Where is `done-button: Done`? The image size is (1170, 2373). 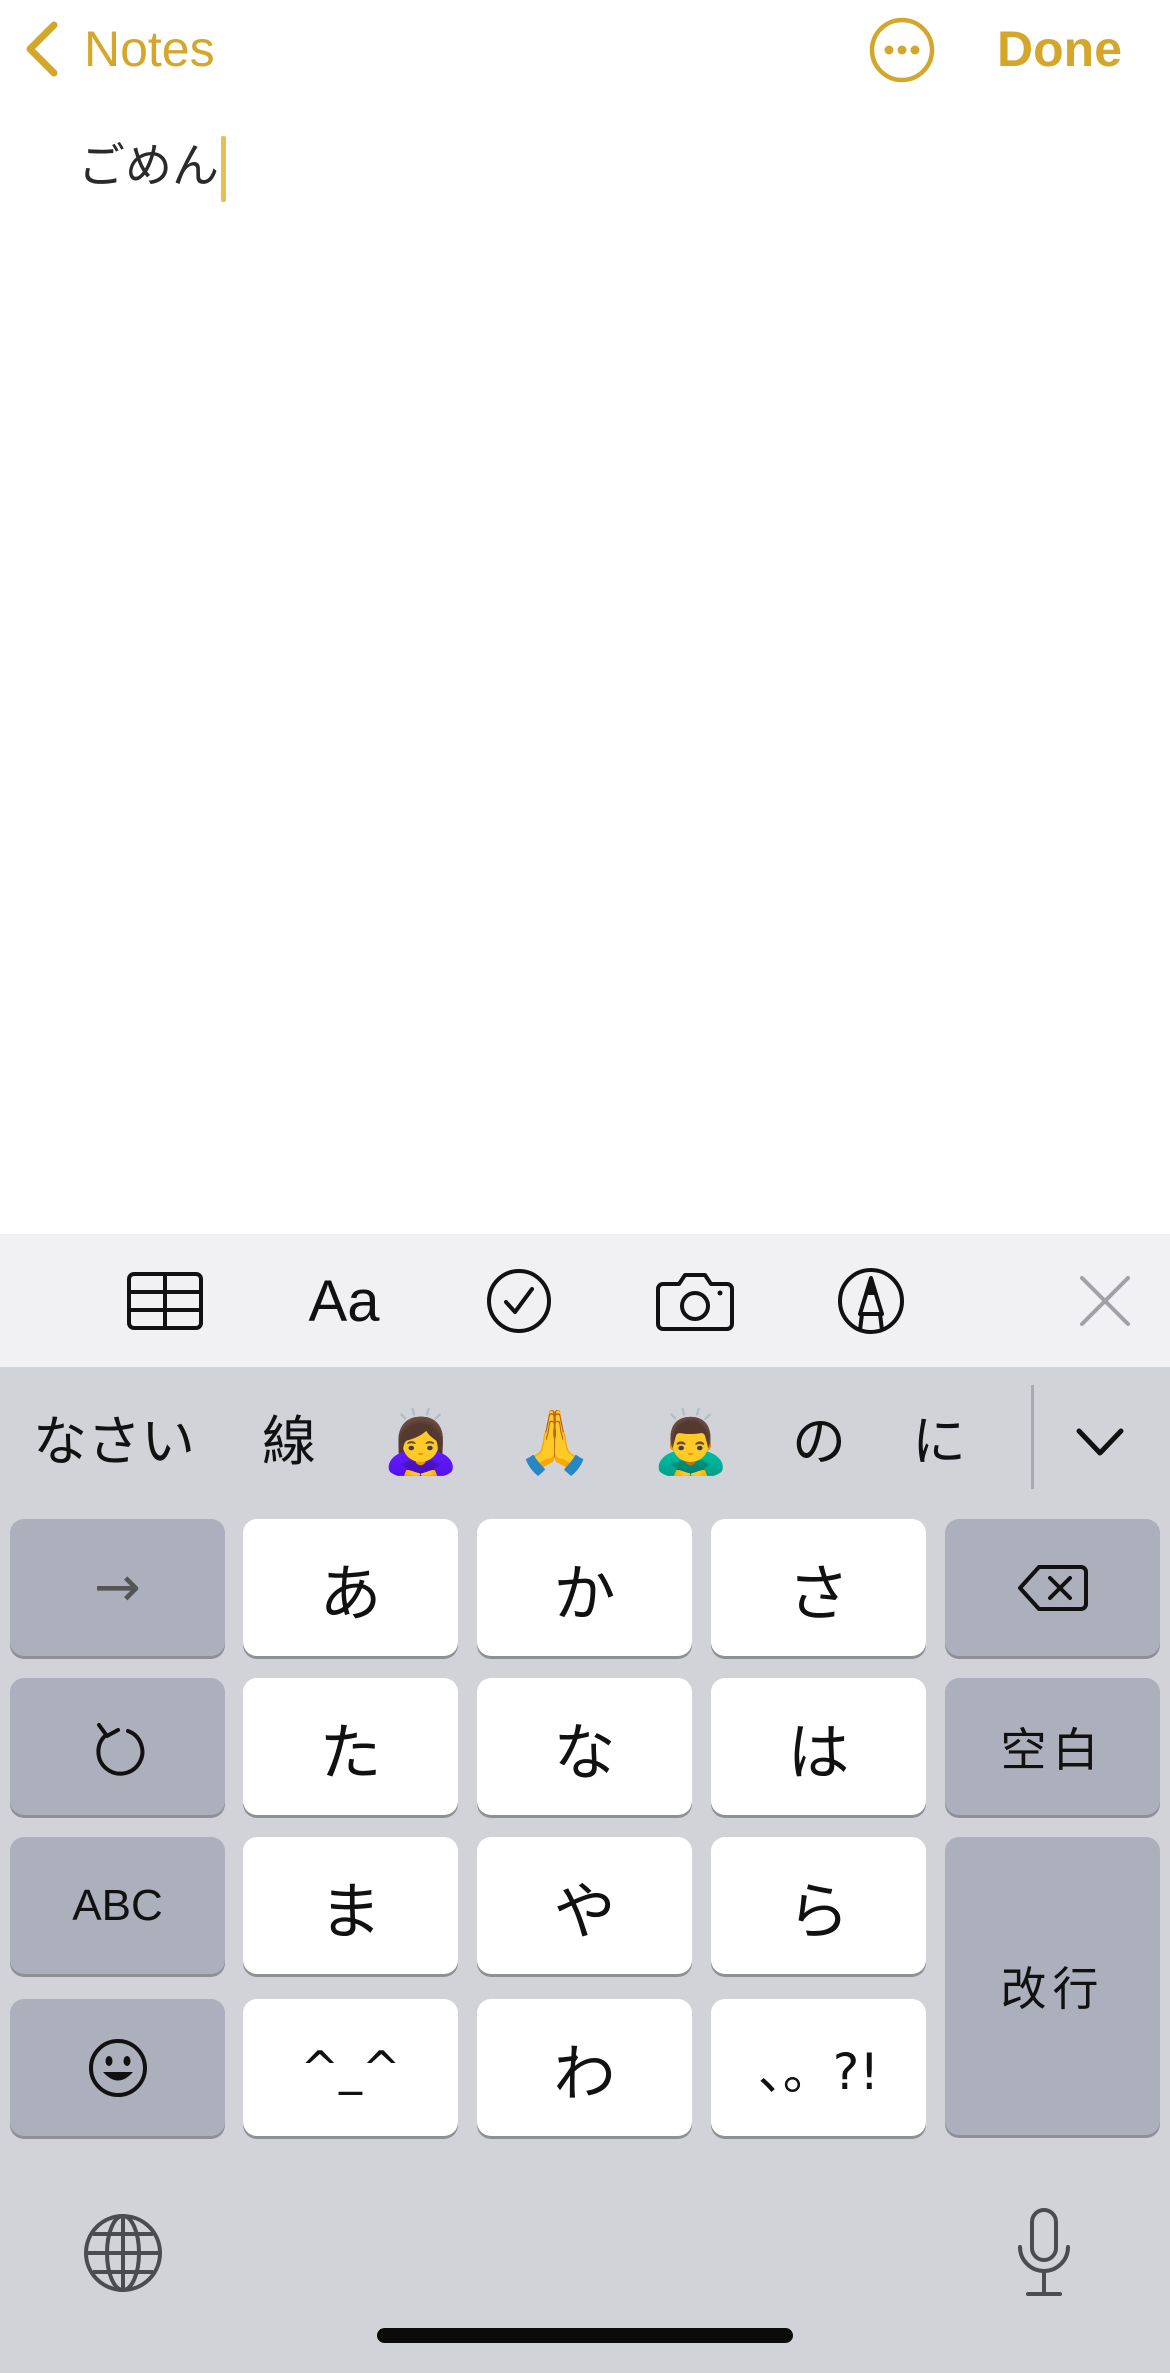
done-button: Done is located at coordinates (1059, 49).